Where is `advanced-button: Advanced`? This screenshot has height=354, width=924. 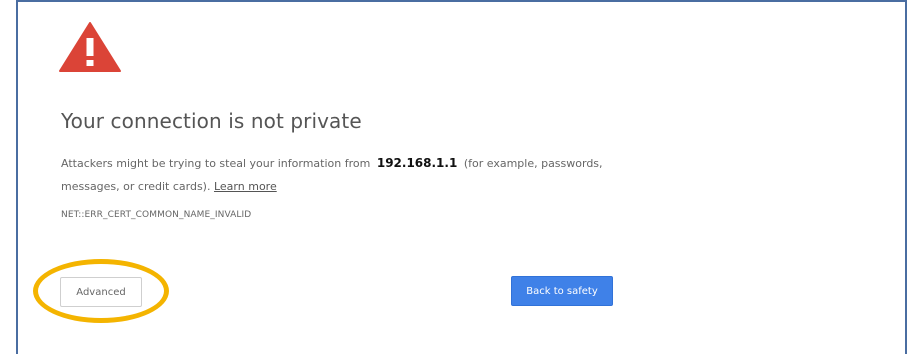 advanced-button: Advanced is located at coordinates (101, 292).